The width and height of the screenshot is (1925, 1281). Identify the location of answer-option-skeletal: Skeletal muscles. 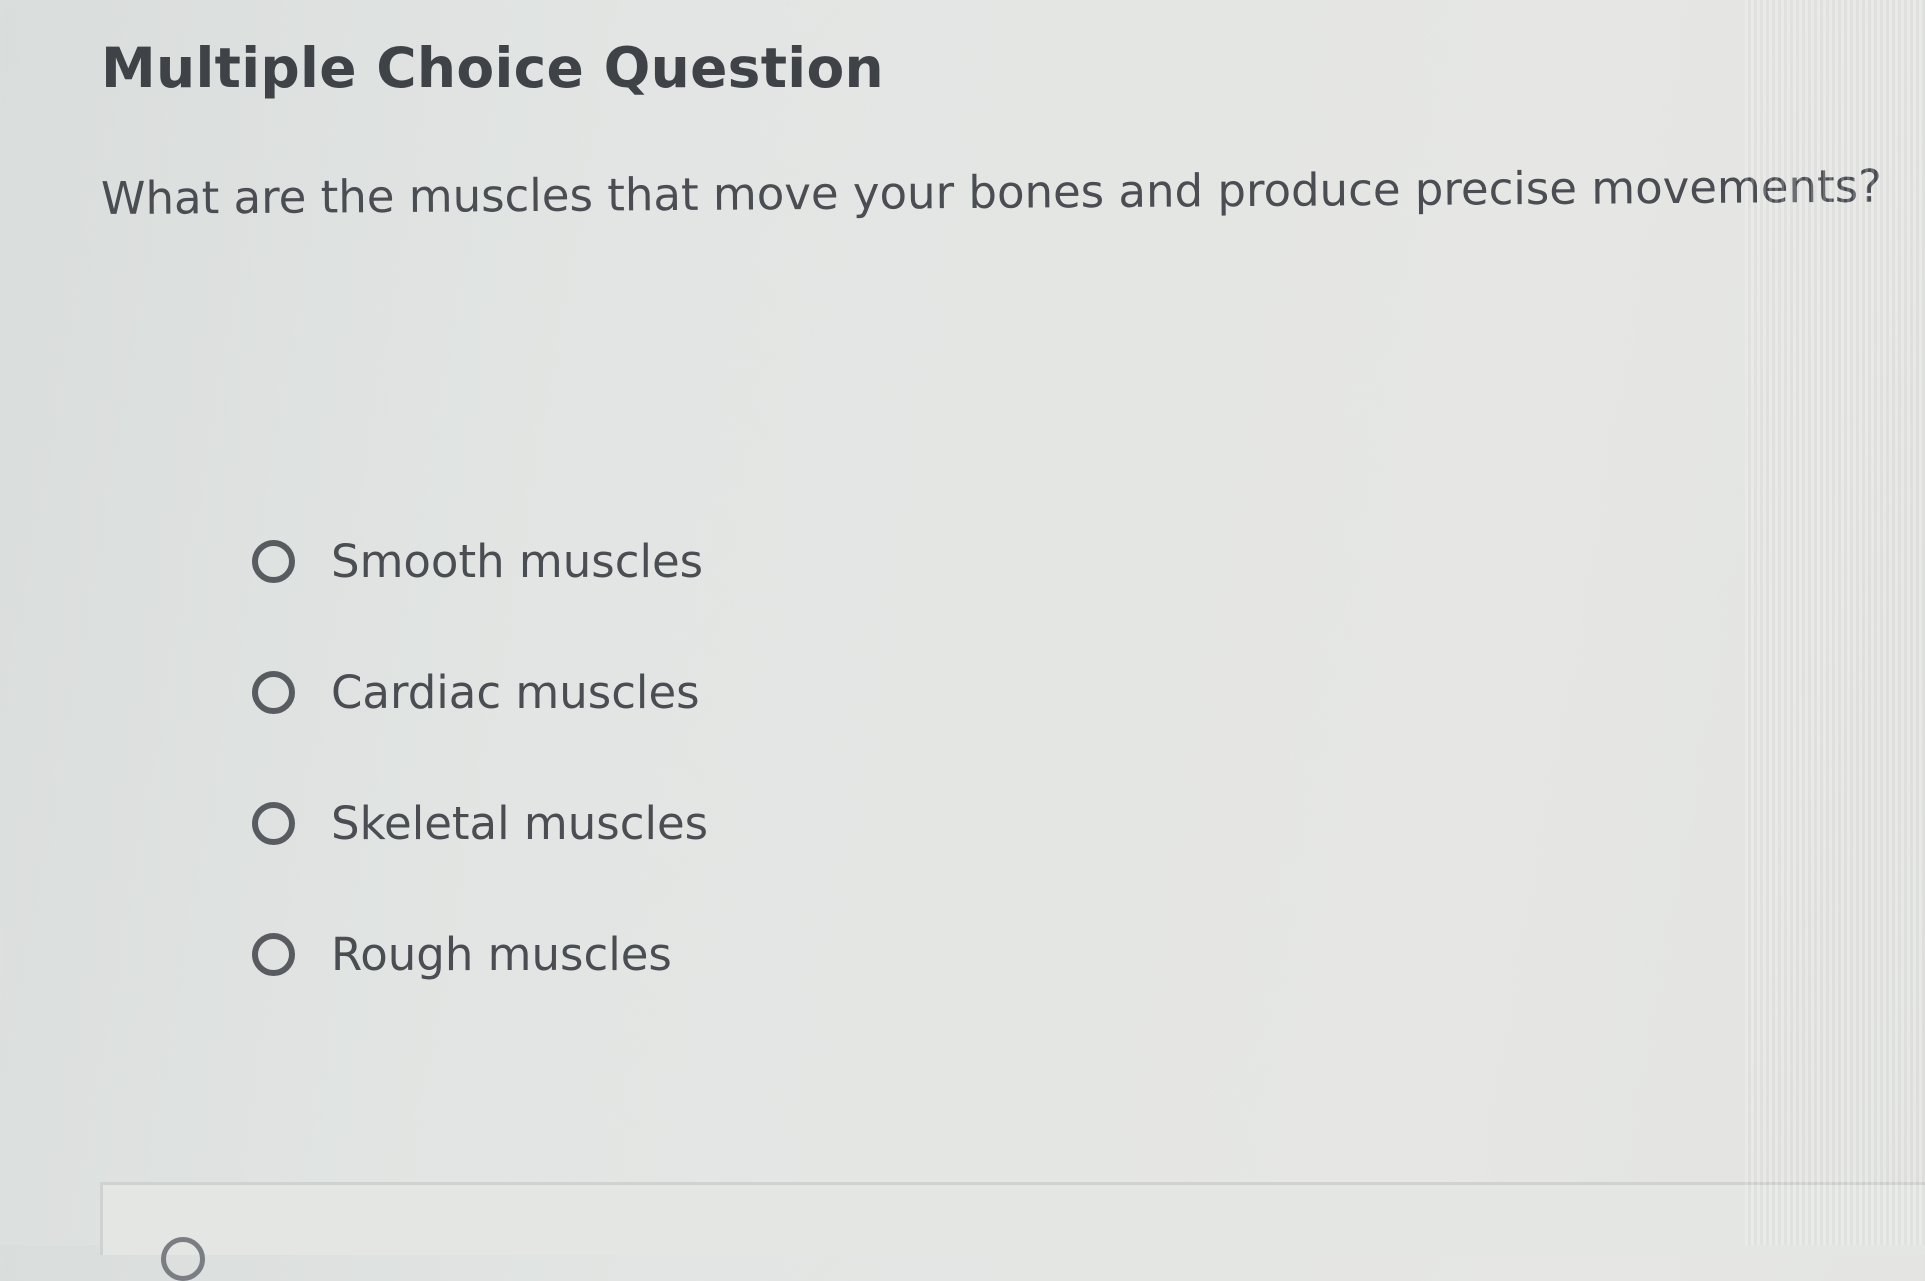
(480, 823).